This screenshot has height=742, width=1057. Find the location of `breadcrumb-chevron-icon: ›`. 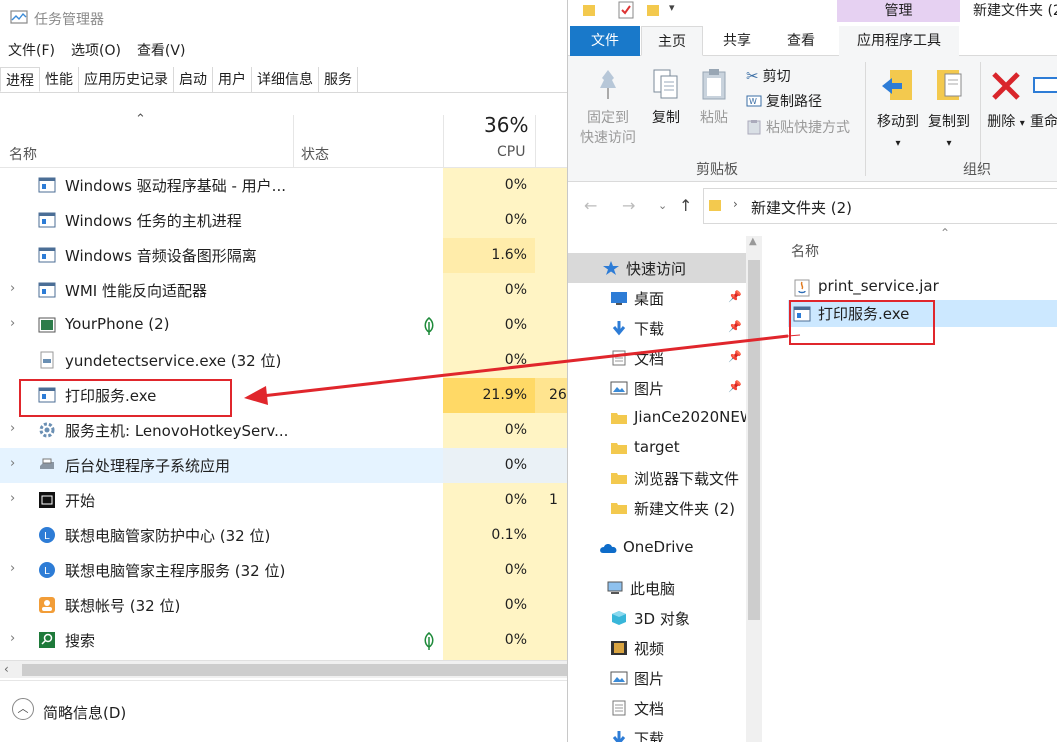

breadcrumb-chevron-icon: › is located at coordinates (735, 204).